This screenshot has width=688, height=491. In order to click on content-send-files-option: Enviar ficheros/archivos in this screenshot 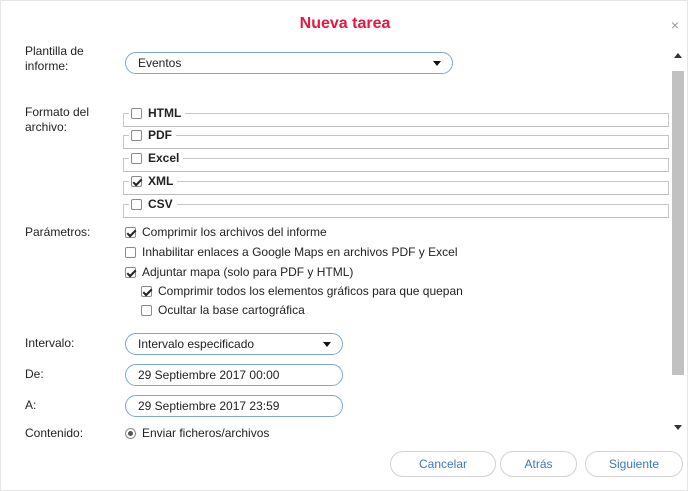, I will do `click(197, 433)`.